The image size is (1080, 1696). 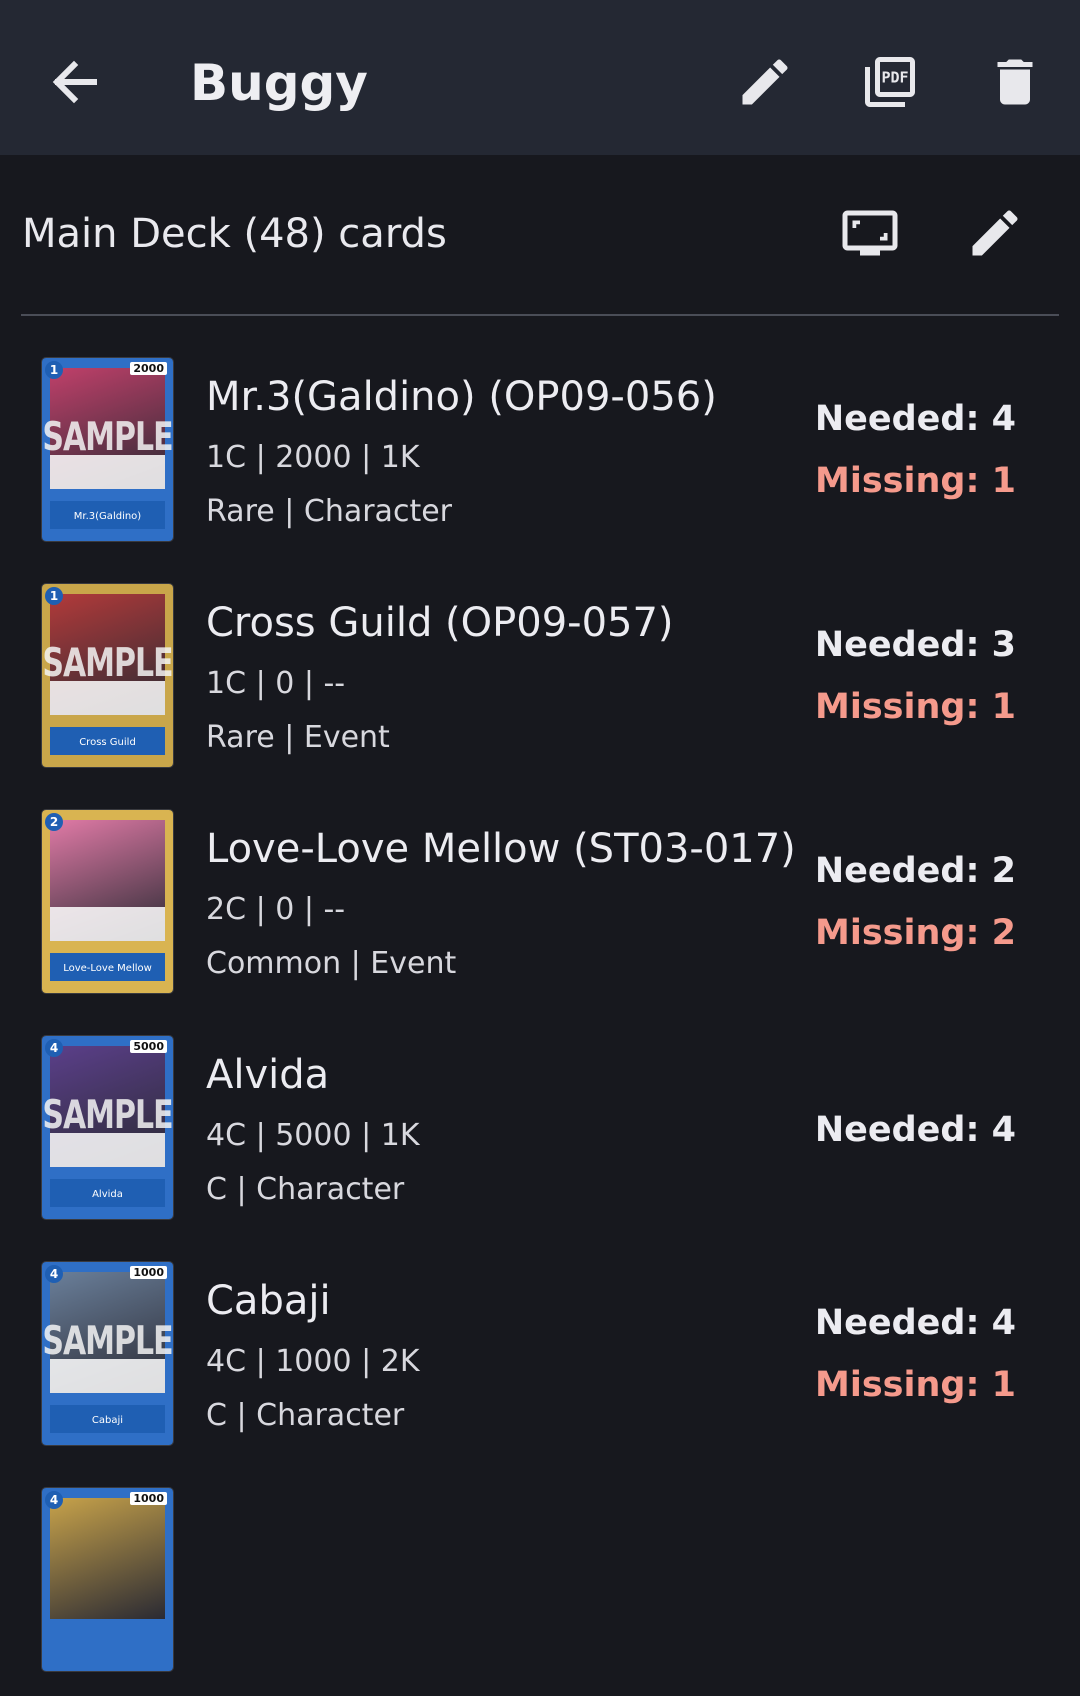 I want to click on needed-count: Needed: 2, so click(x=915, y=871).